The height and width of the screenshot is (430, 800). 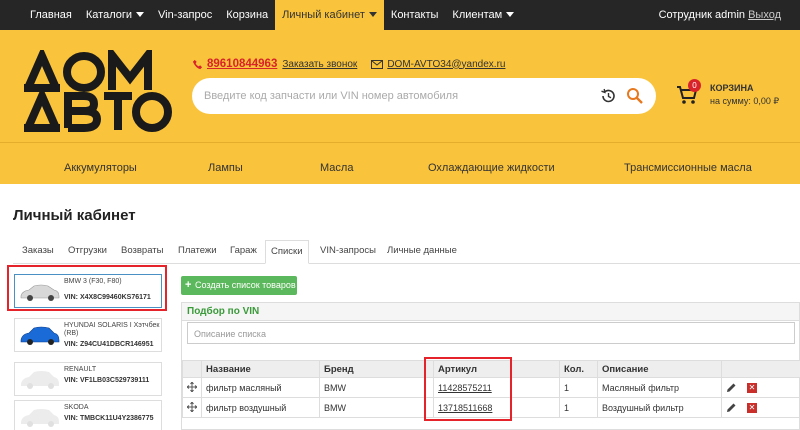 I want to click on item-name: фильтр масляный, so click(x=260, y=387).